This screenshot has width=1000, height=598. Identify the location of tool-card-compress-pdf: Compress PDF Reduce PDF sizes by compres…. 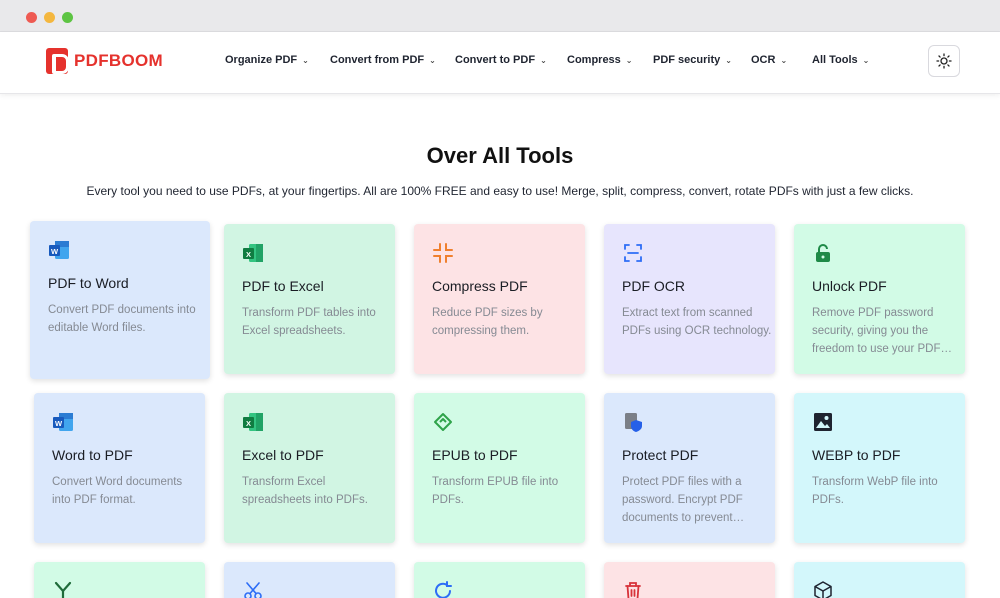
(499, 299).